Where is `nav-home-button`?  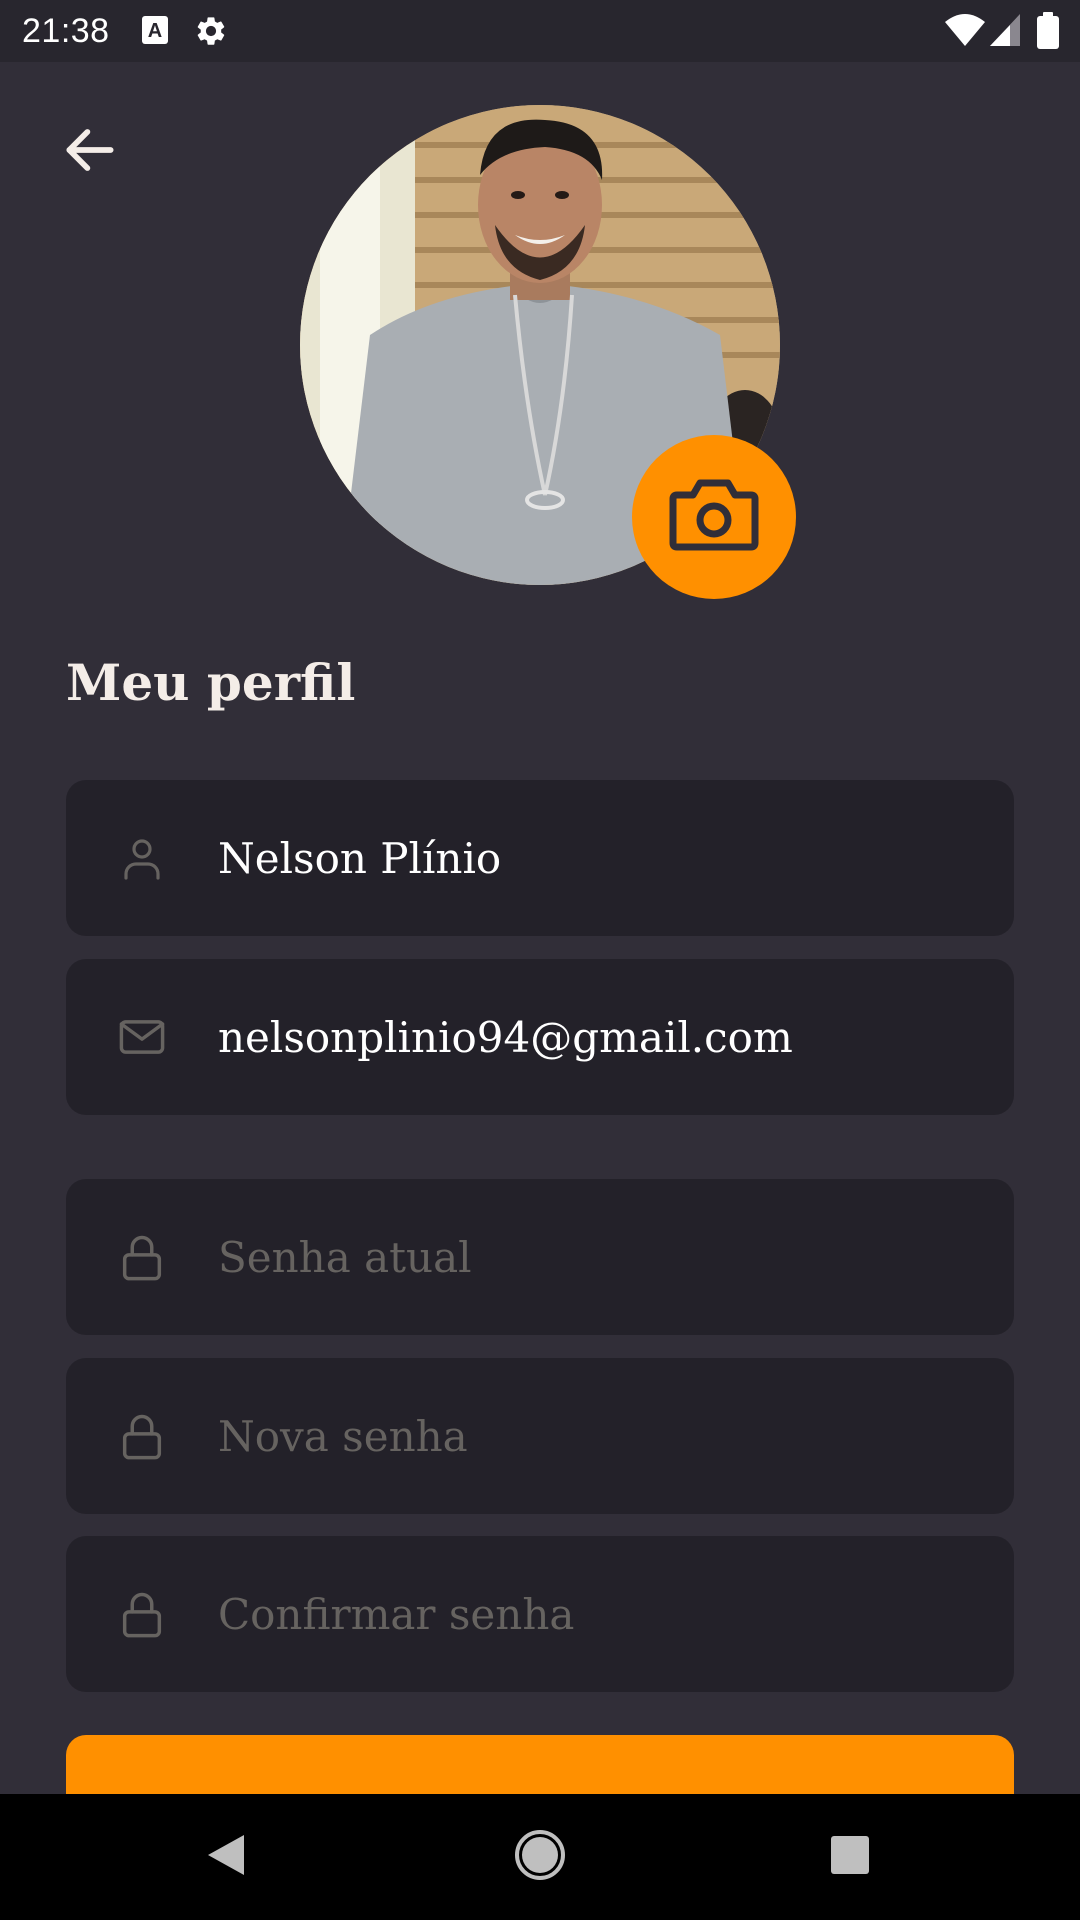 nav-home-button is located at coordinates (540, 1857).